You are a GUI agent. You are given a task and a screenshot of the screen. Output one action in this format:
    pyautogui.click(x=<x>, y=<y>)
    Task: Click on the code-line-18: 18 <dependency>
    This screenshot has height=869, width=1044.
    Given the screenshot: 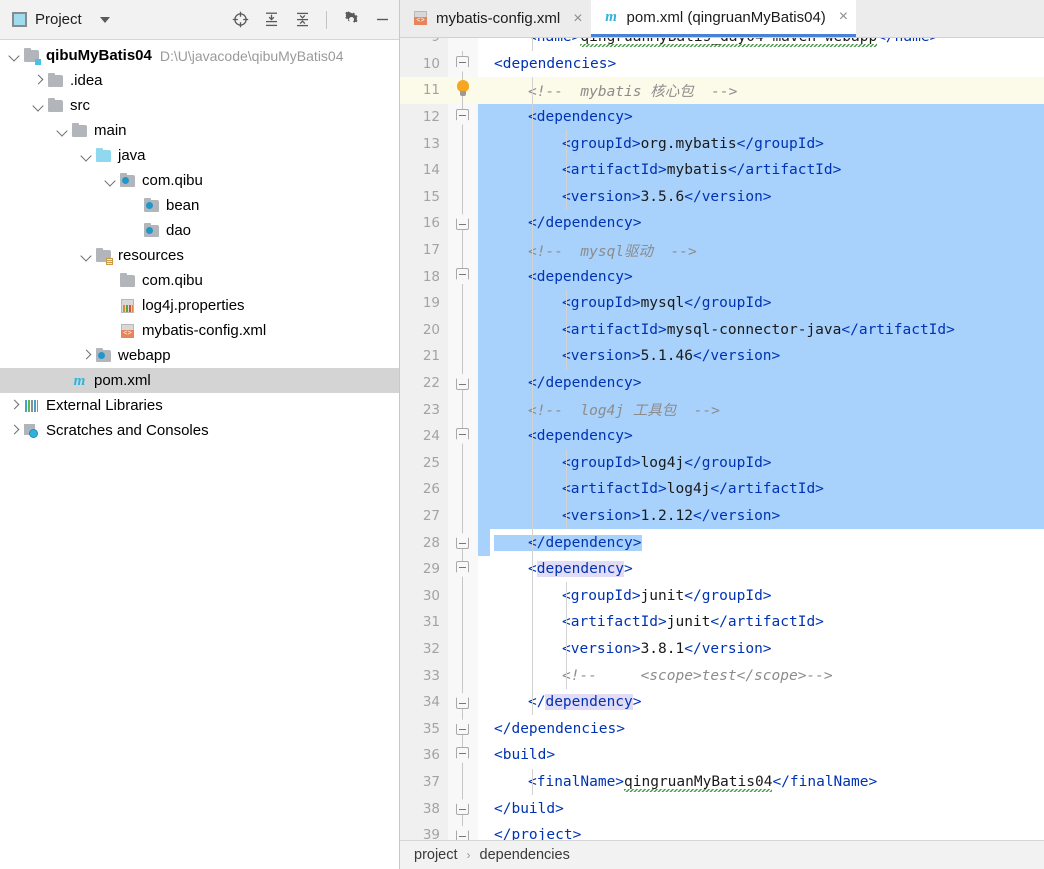 What is the action you would take?
    pyautogui.click(x=722, y=276)
    